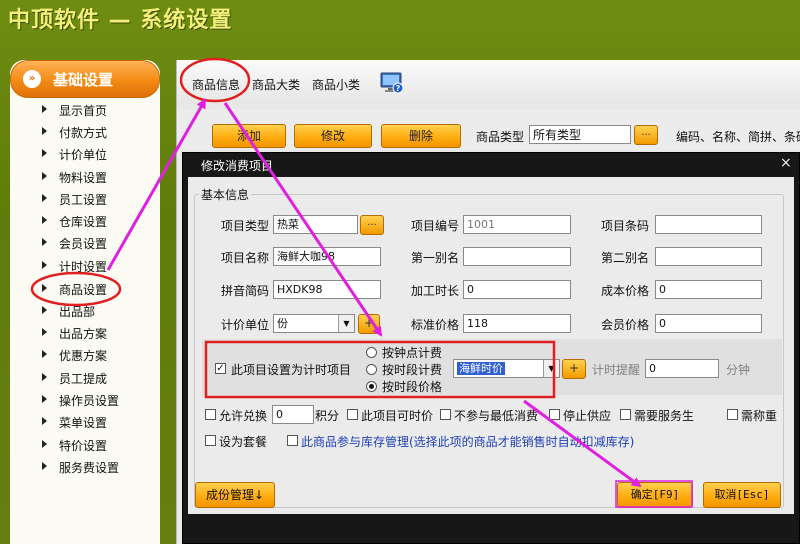  I want to click on close-icon: ×, so click(786, 163).